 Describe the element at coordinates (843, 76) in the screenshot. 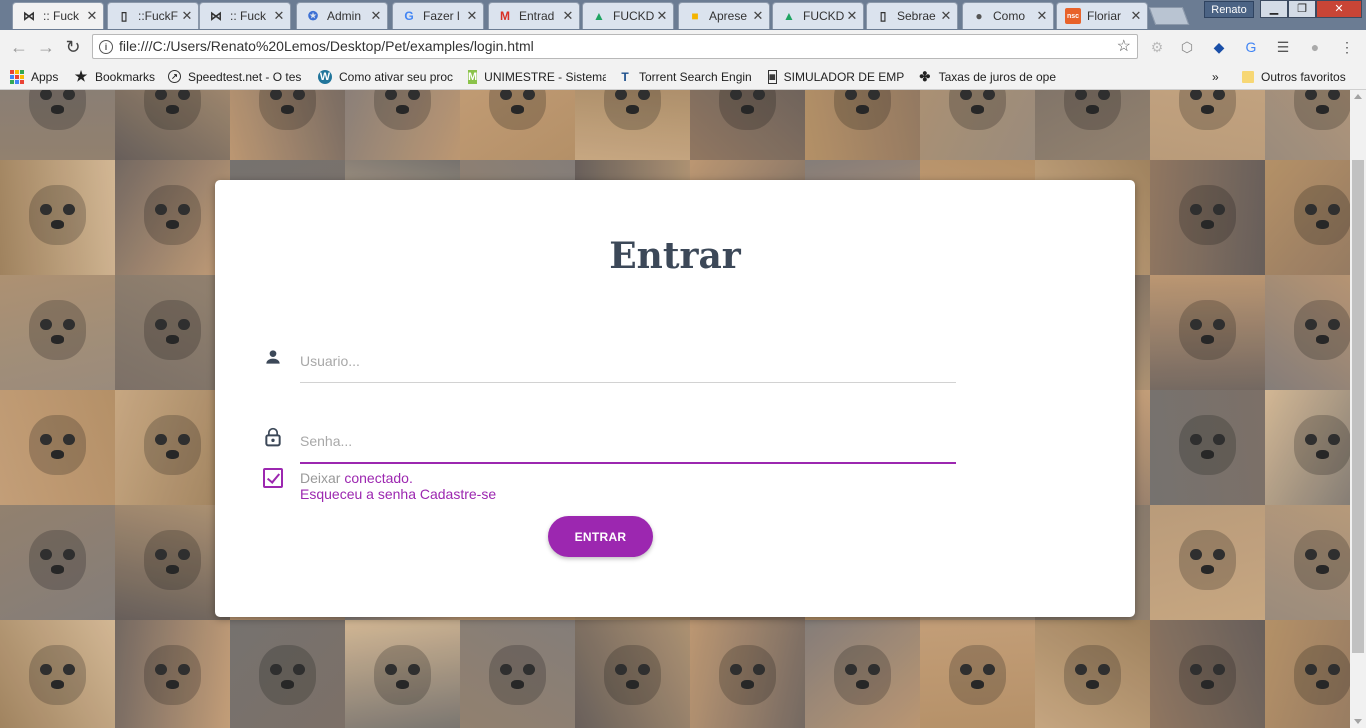

I see `bookmark-label: SIMULADOR DE EMP` at that location.